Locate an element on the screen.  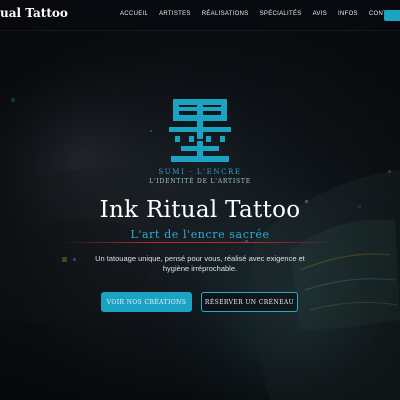
nav-link-accueil: ACCUEIL is located at coordinates (134, 14).